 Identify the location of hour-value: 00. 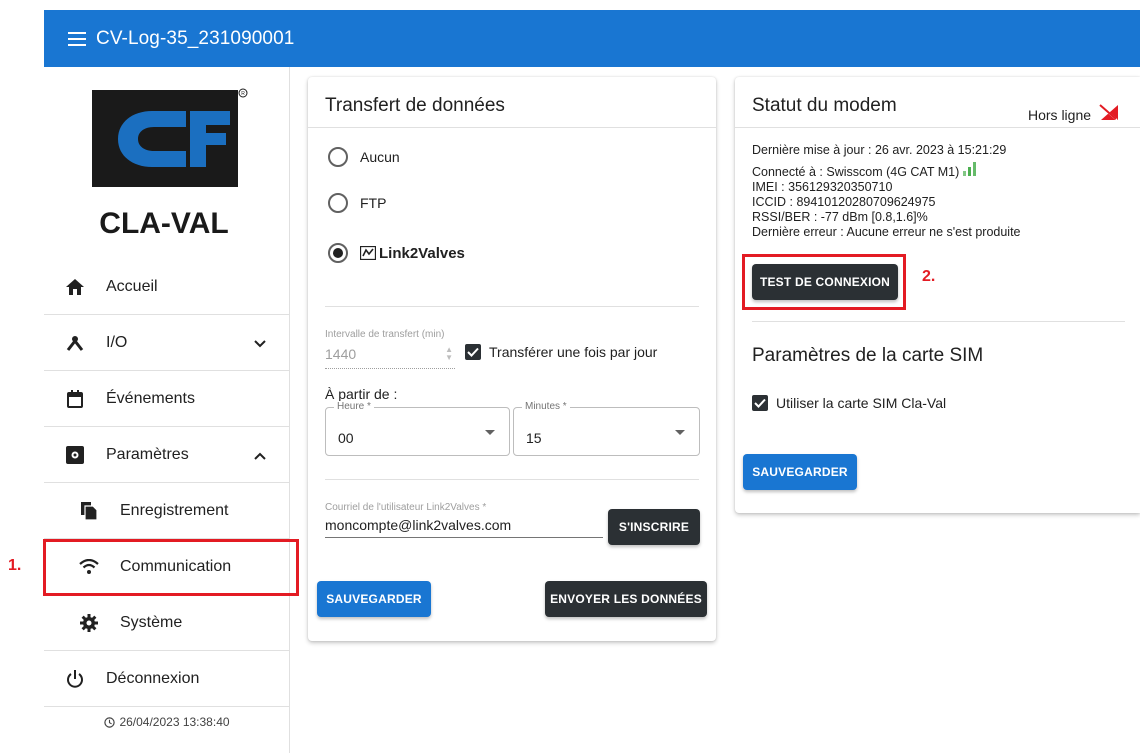
(346, 438).